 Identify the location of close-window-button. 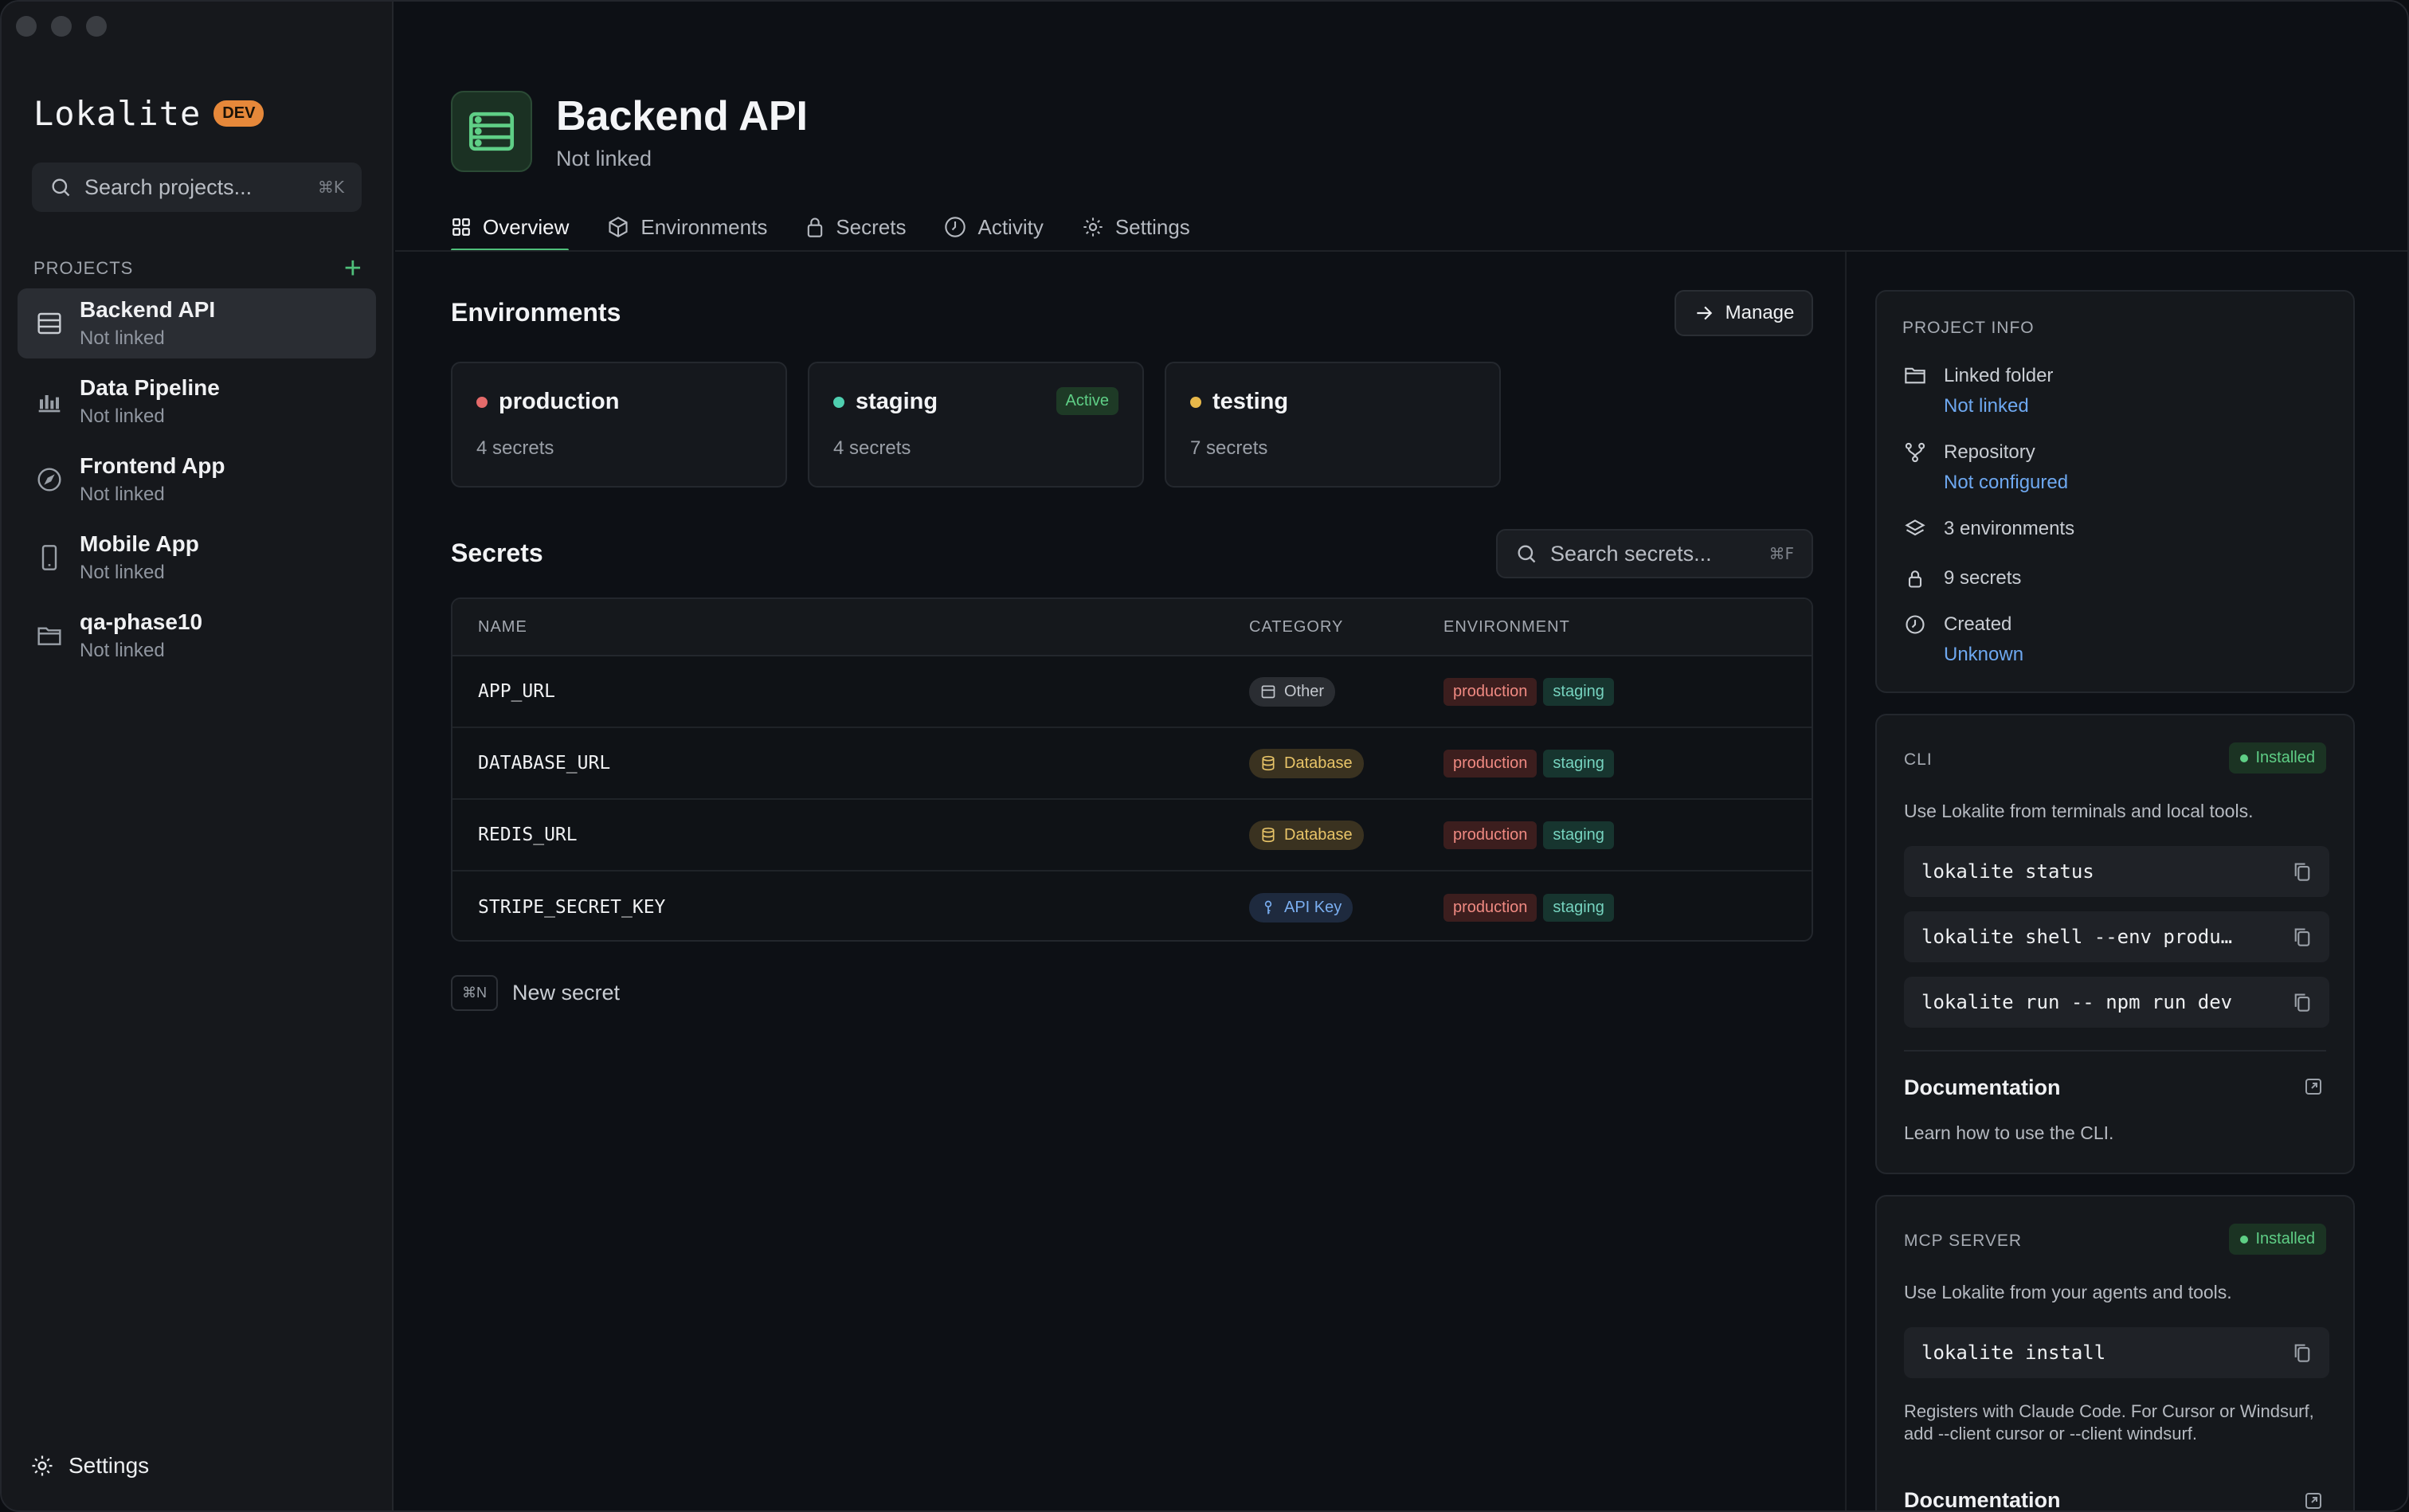
(26, 26).